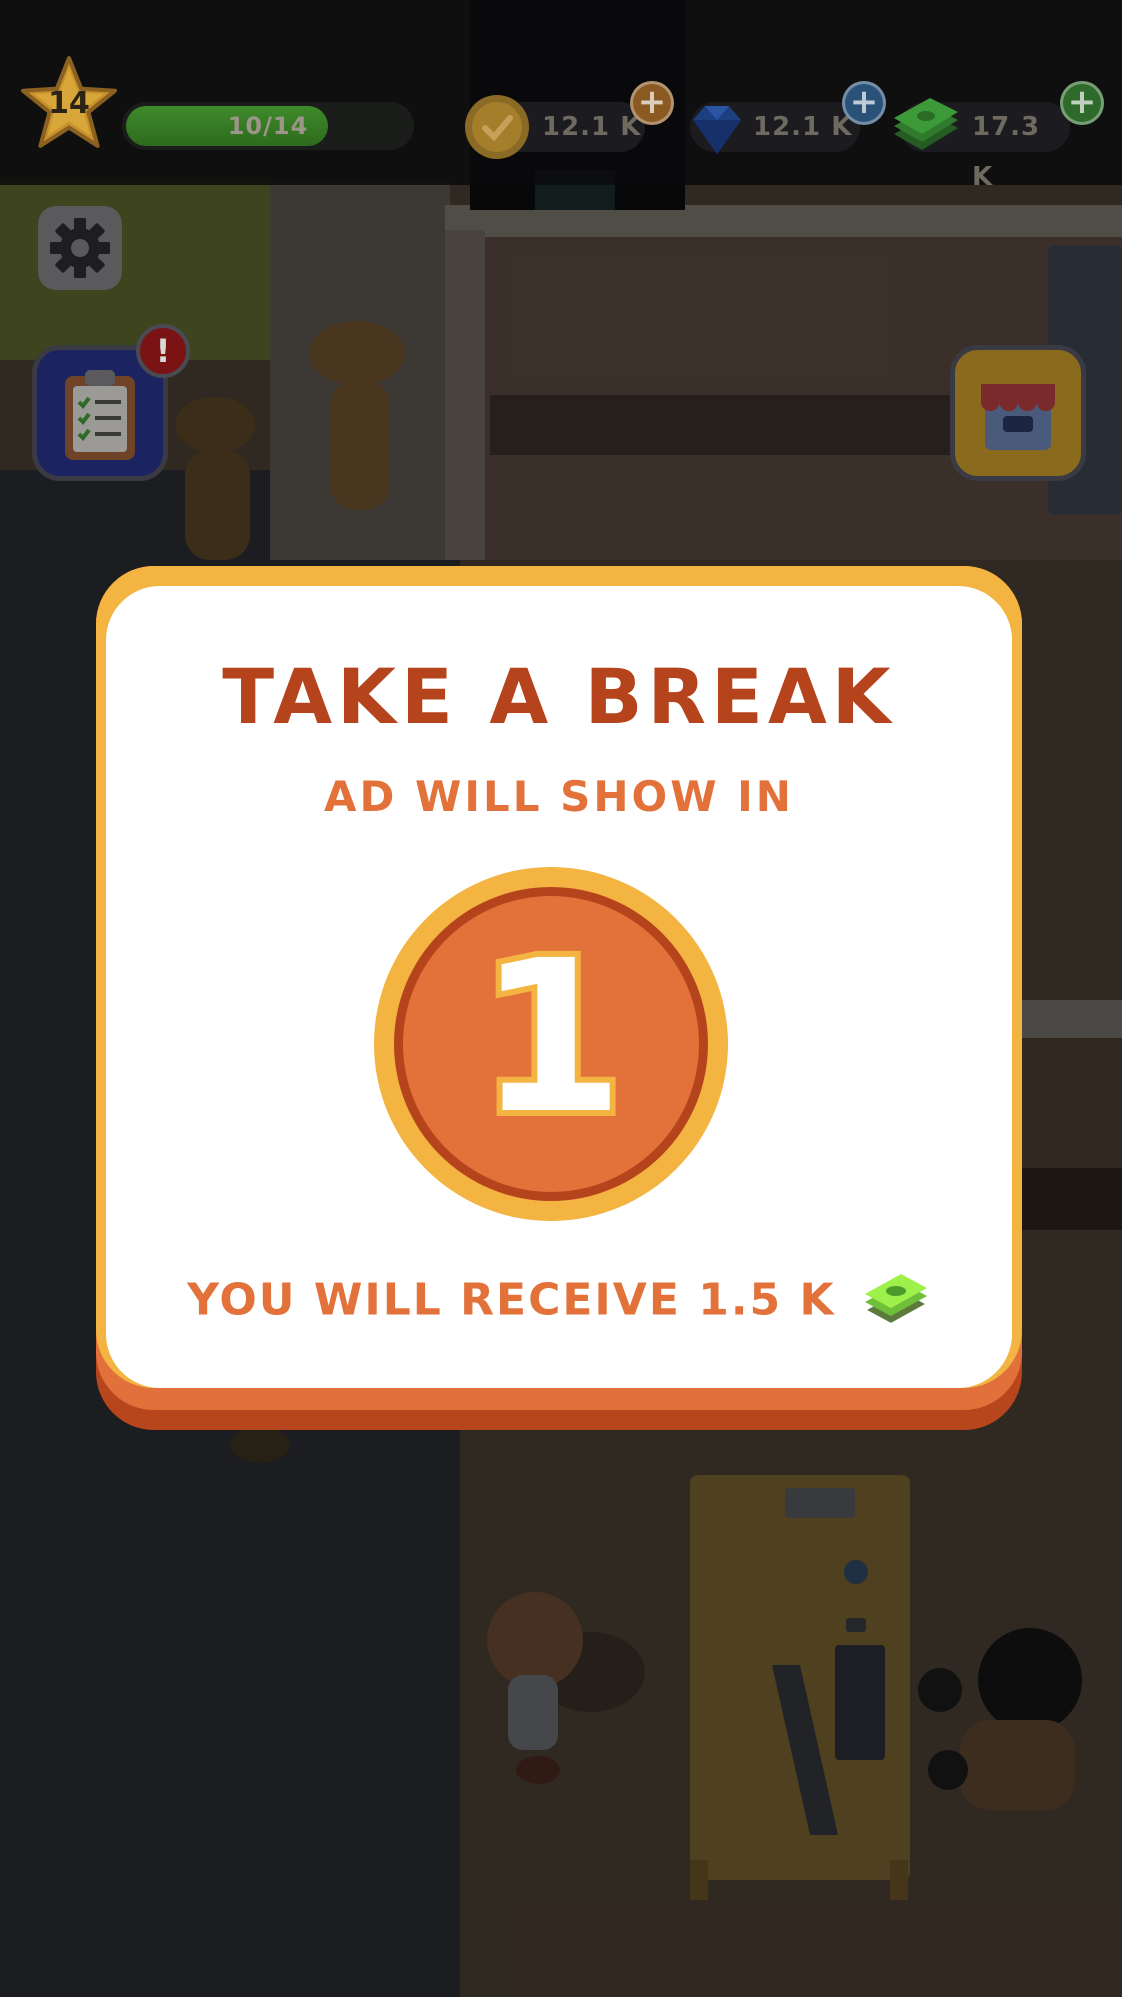 This screenshot has height=1997, width=1122. I want to click on reward-row: YOU WILL RECEIVE 1.5 K, so click(559, 1300).